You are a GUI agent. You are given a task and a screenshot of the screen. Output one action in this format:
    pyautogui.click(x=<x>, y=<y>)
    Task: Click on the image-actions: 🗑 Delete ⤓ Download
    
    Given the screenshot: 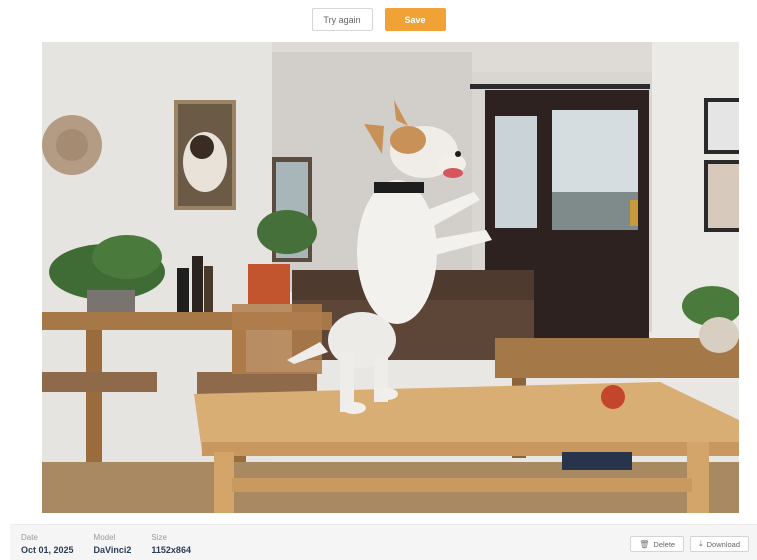 What is the action you would take?
    pyautogui.click(x=689, y=544)
    